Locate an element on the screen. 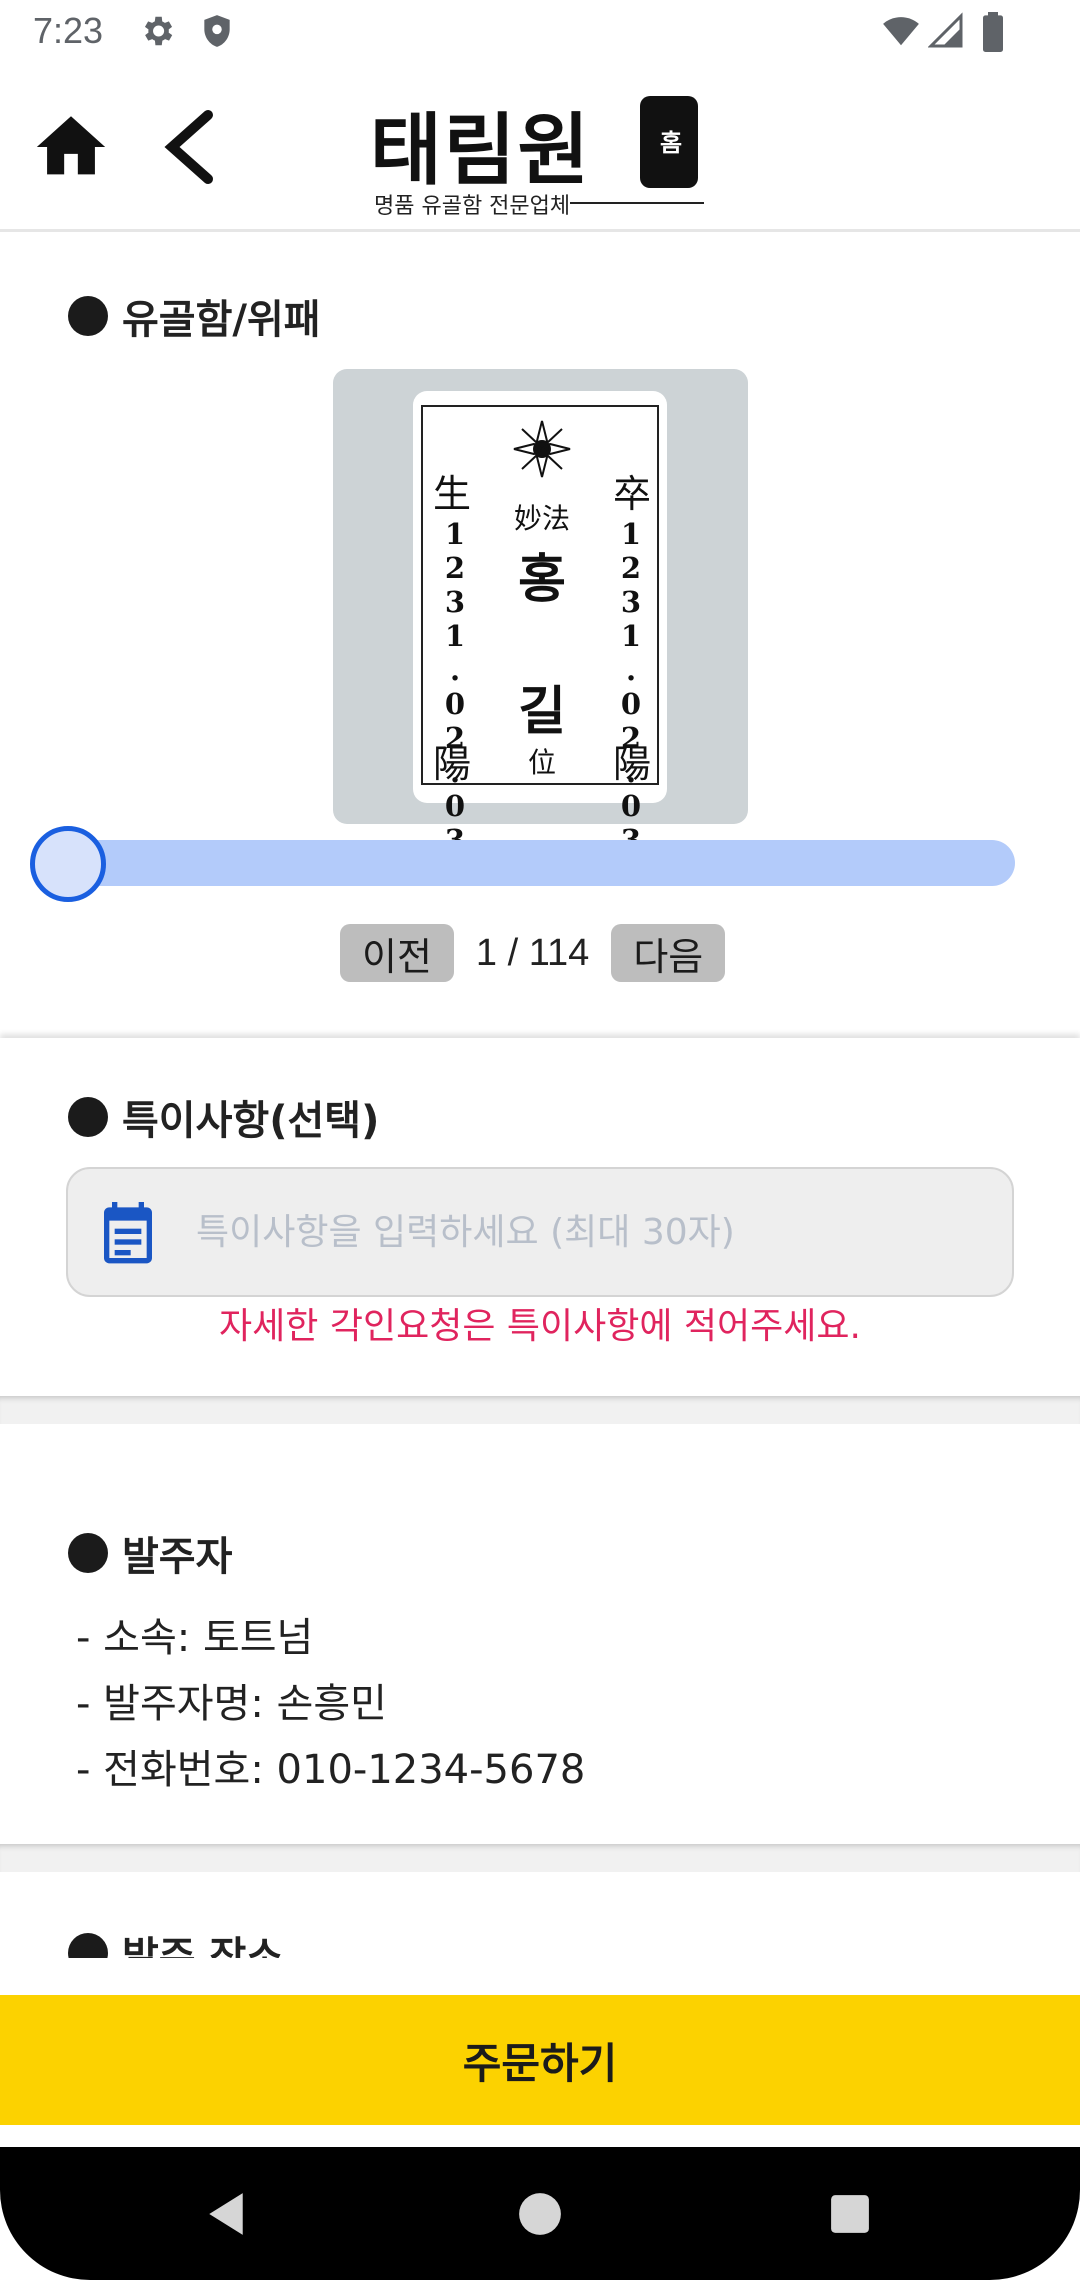 The width and height of the screenshot is (1080, 2280). status-time: 7:23 is located at coordinates (68, 30).